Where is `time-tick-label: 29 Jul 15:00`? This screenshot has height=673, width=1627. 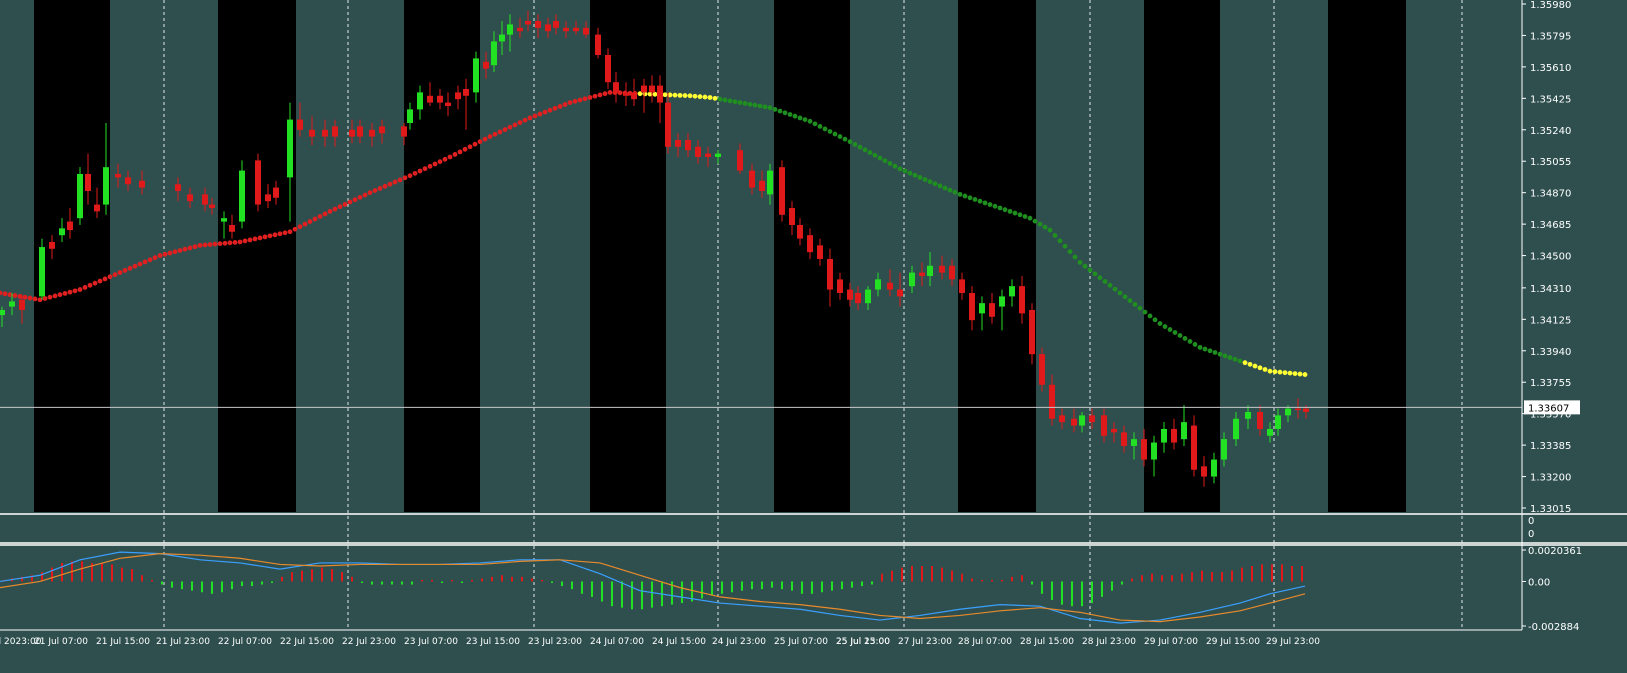 time-tick-label: 29 Jul 15:00 is located at coordinates (1233, 642).